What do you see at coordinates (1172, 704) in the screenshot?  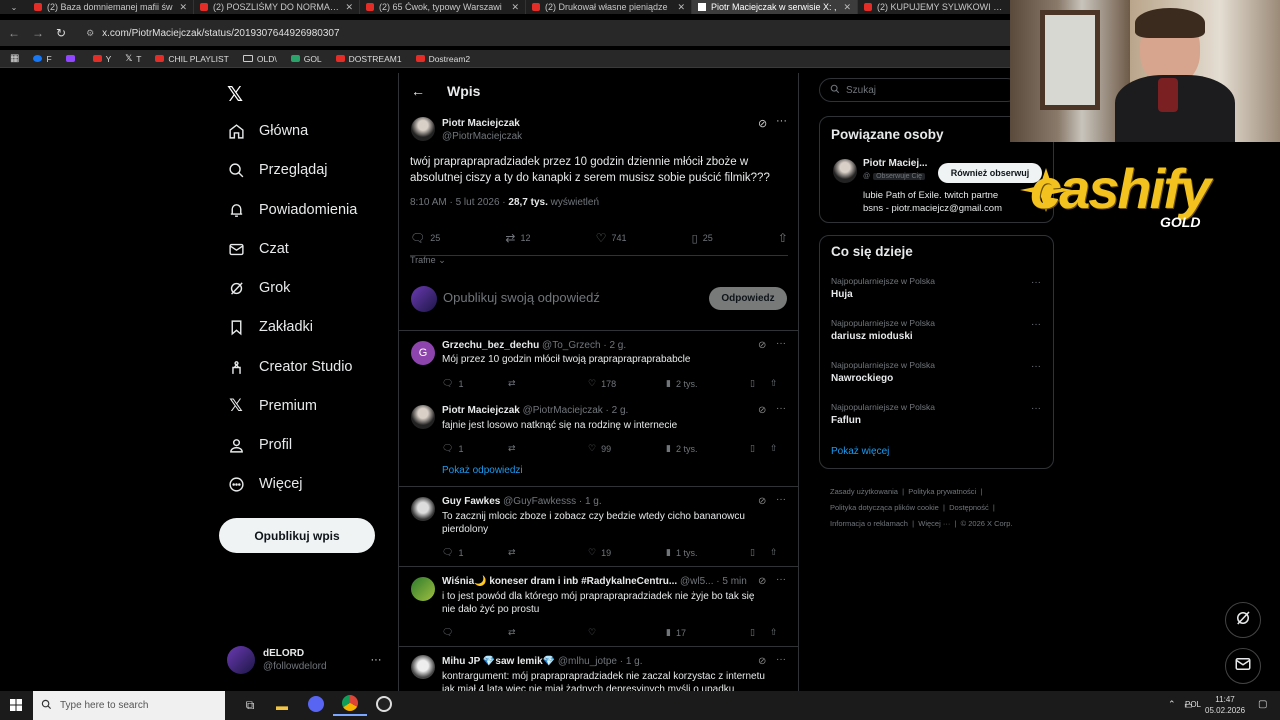 I see `tray-chevron-icon: ⌃` at bounding box center [1172, 704].